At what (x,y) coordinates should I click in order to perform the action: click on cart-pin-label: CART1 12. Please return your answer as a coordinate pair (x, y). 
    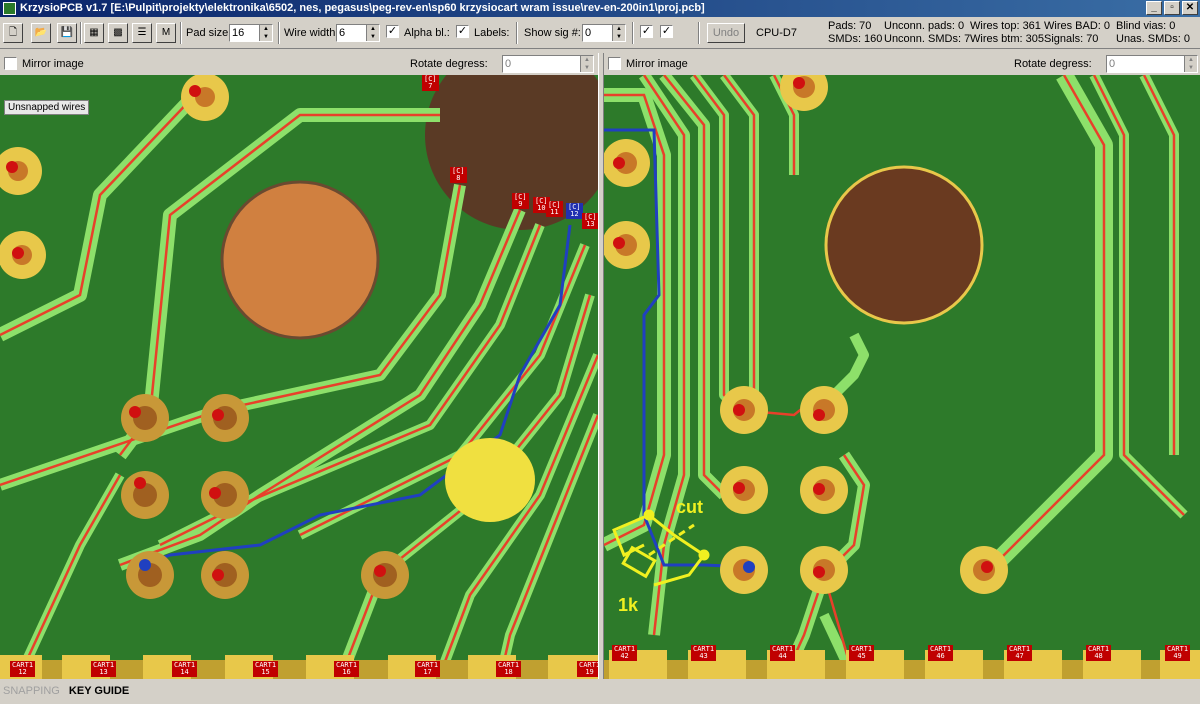
    Looking at the image, I should click on (23, 669).